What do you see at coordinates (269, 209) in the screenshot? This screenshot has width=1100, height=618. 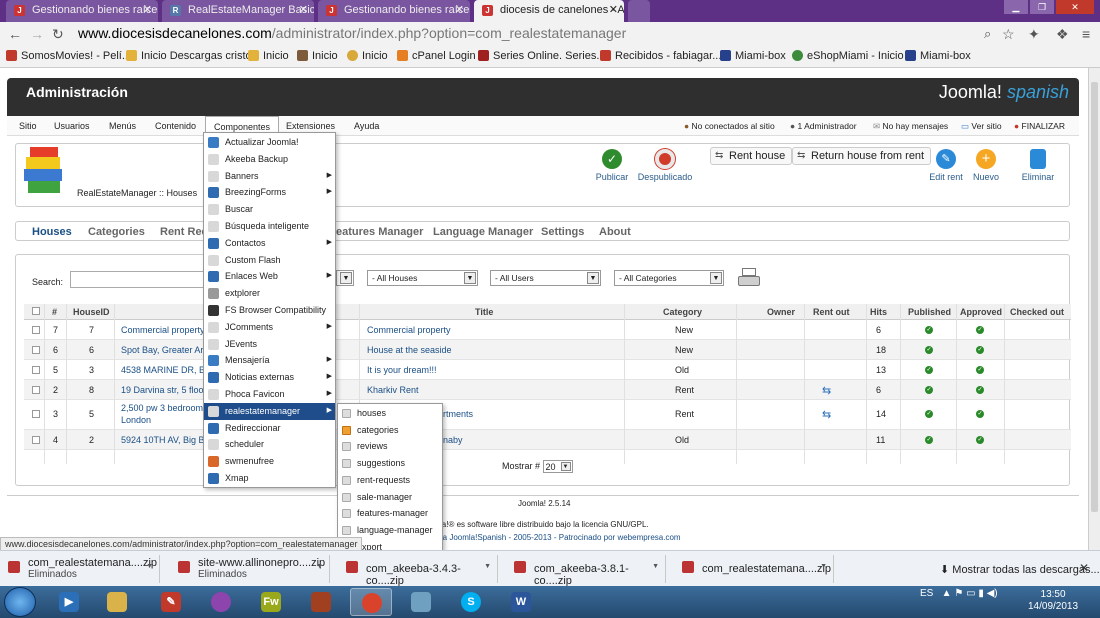 I see `components-menu-item: Buscar` at bounding box center [269, 209].